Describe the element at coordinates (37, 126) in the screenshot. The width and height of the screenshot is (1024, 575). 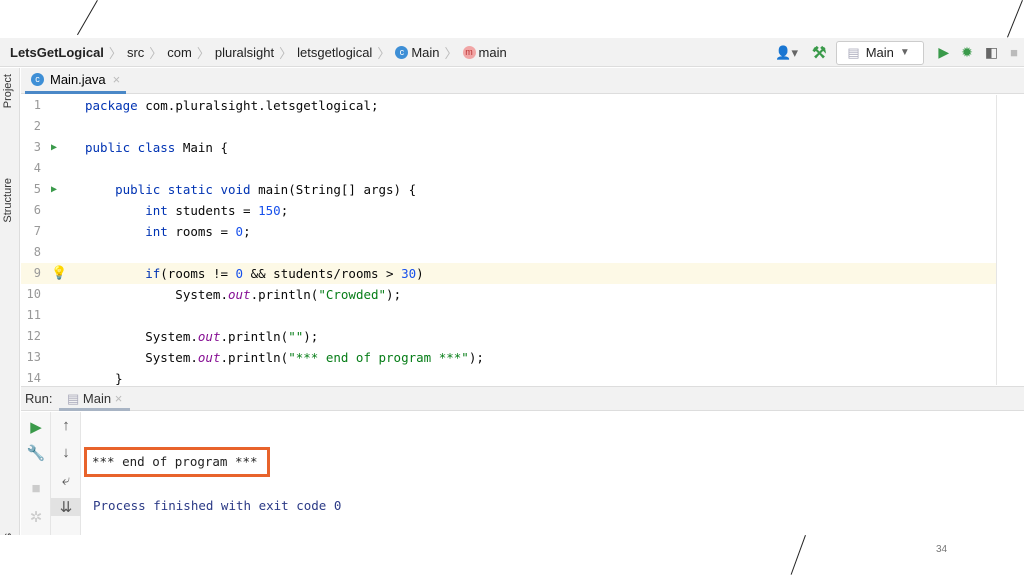
I see `line-number: 2` at that location.